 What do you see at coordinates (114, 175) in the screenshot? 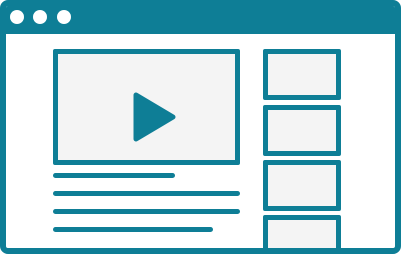
I see `title-line` at bounding box center [114, 175].